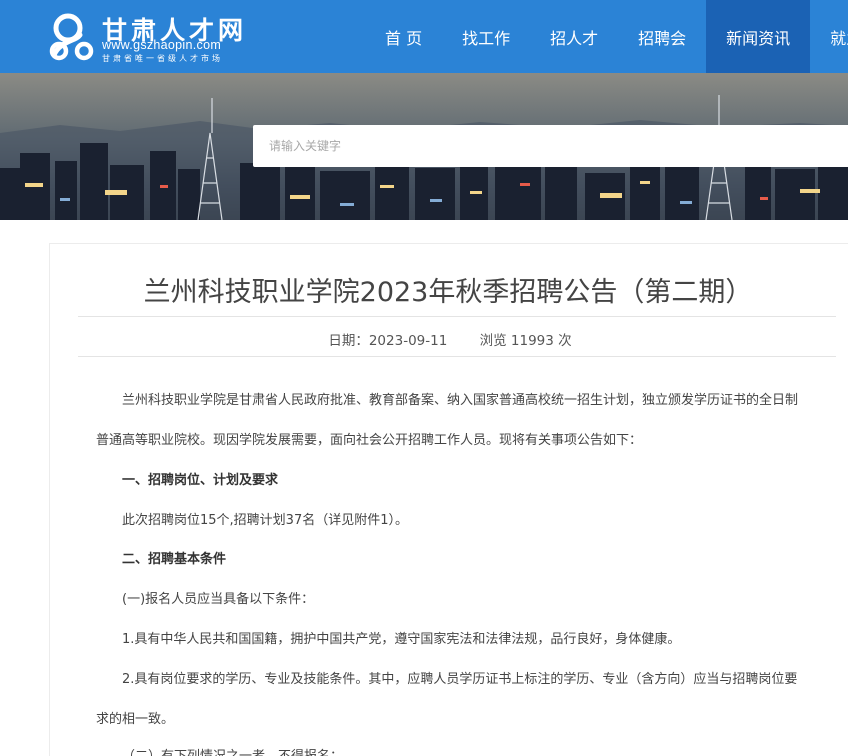 Image resolution: width=848 pixels, height=756 pixels. Describe the element at coordinates (457, 356) in the screenshot. I see `meta-divider` at that location.